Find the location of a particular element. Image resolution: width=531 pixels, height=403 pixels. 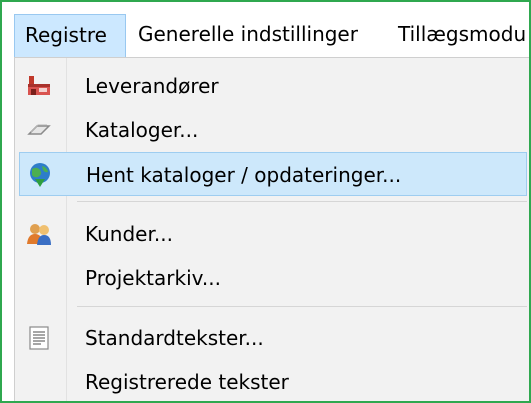

menu-item-label: Leverandører is located at coordinates (152, 86).